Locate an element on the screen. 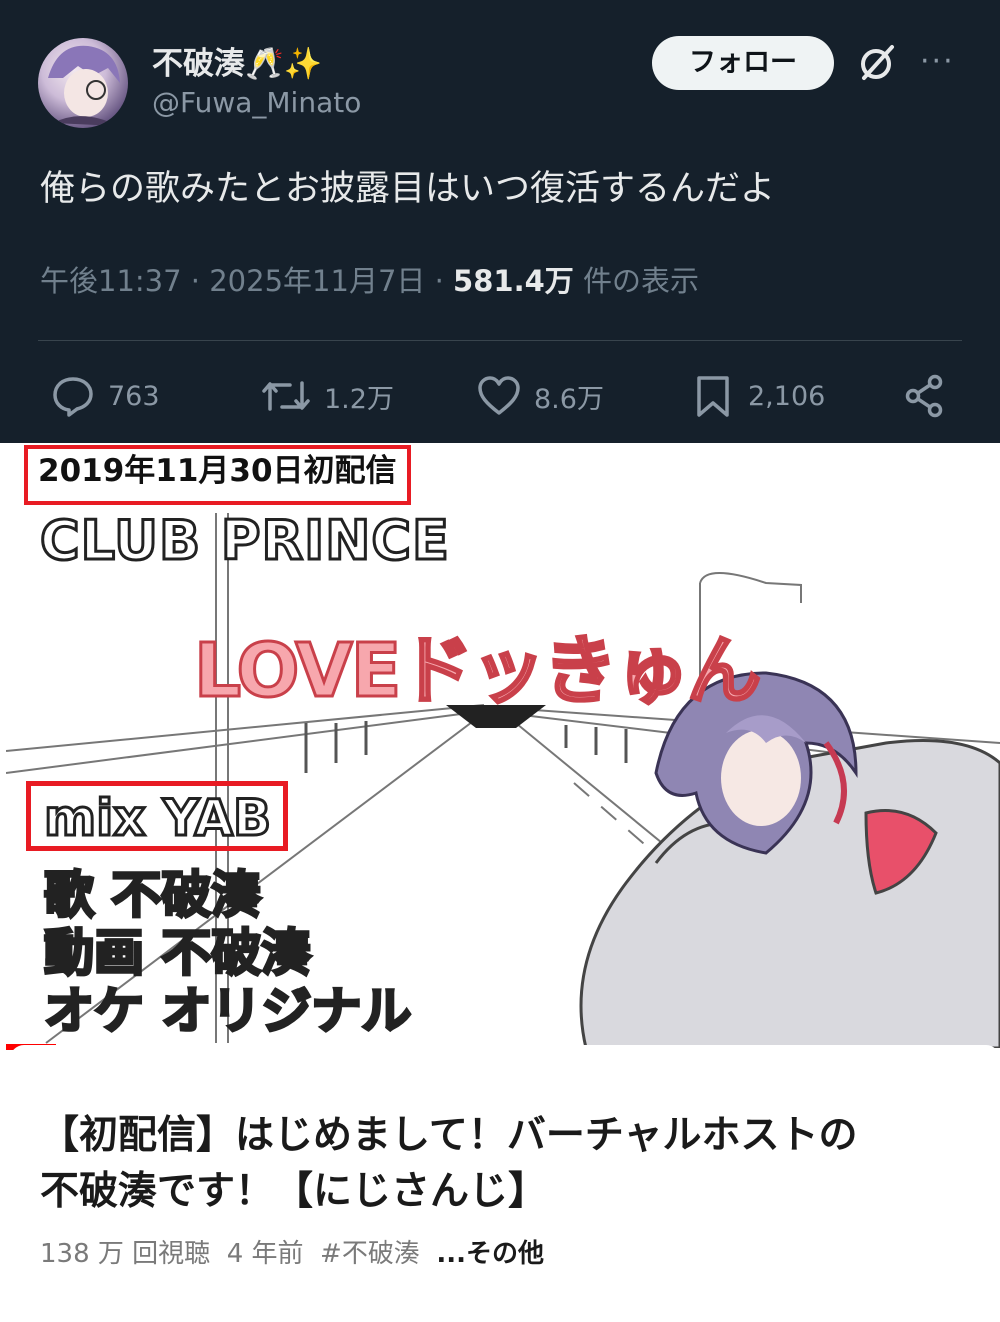 This screenshot has height=1322, width=1000. bookmark-button: 2,106 is located at coordinates (757, 396).